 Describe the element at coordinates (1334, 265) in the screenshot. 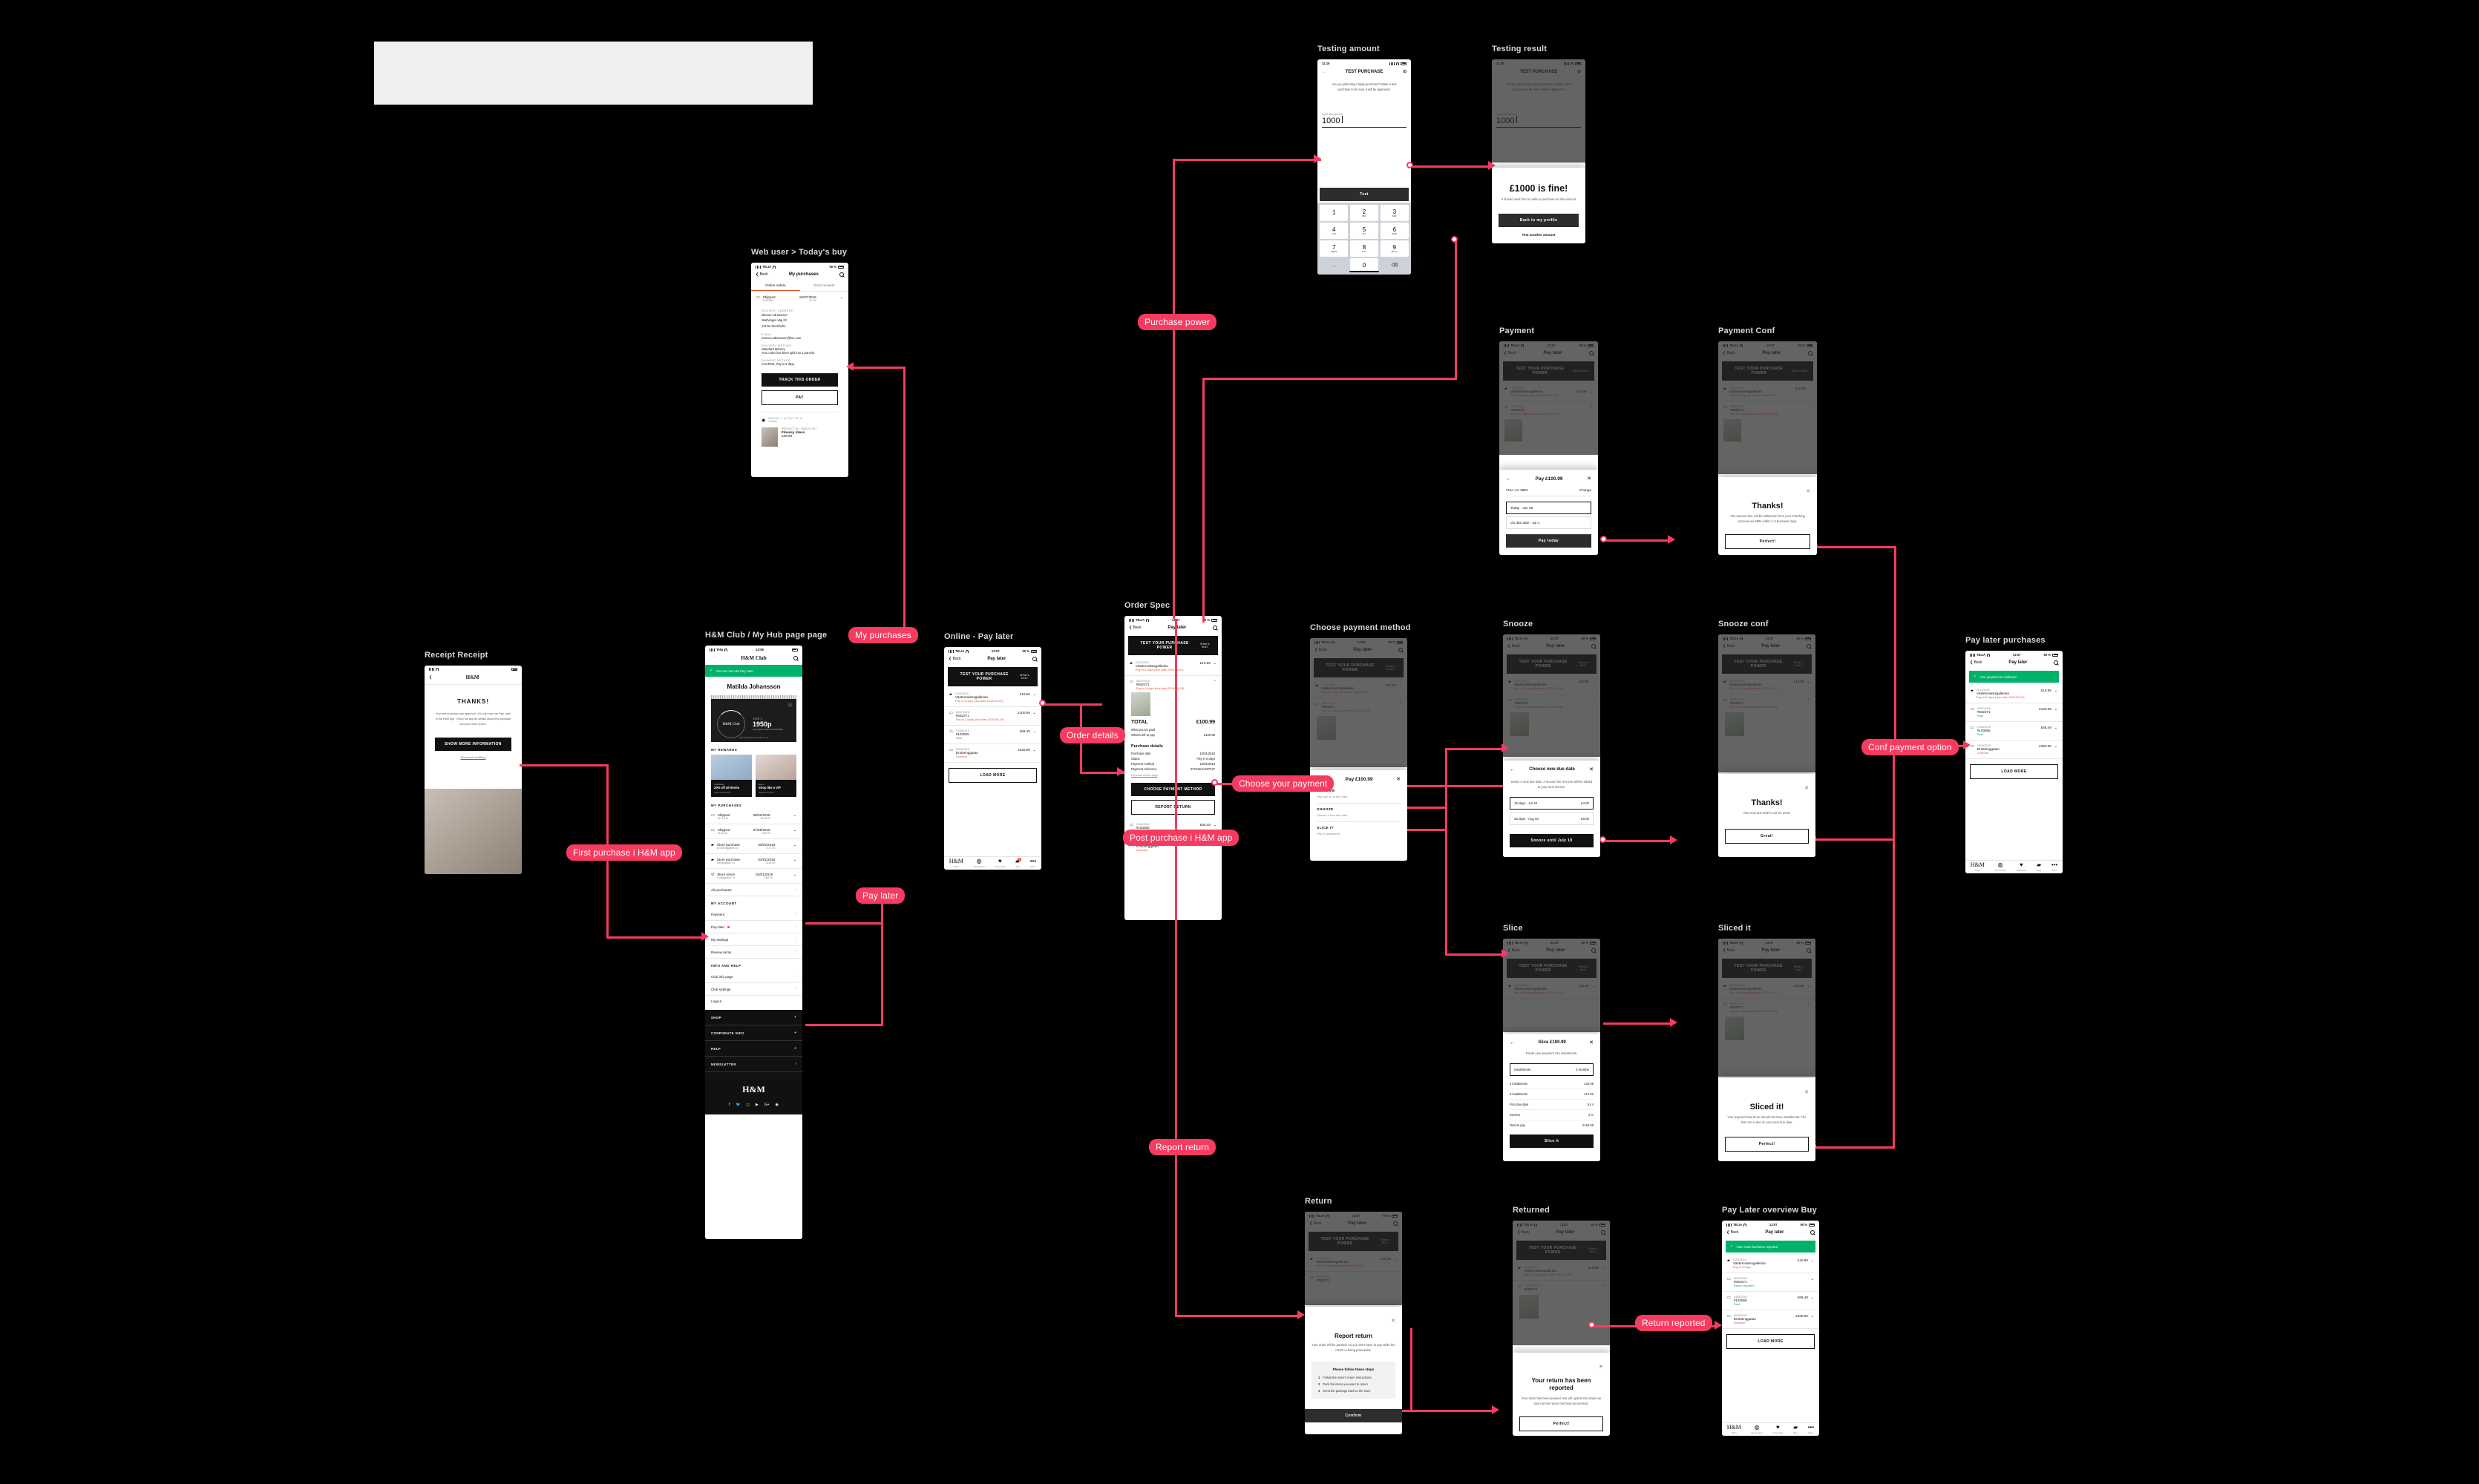

I see `keypad-key-comma: ,` at that location.